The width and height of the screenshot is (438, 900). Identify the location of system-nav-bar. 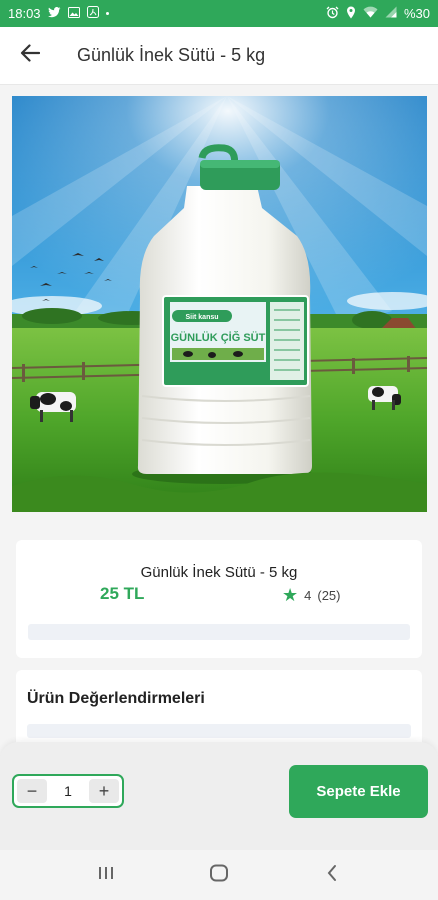
(219, 875).